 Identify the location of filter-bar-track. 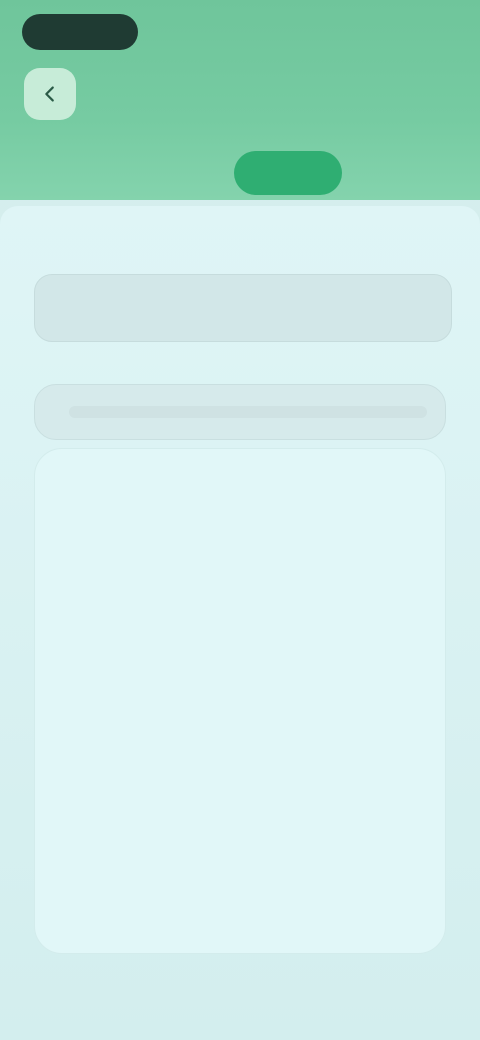
(248, 412).